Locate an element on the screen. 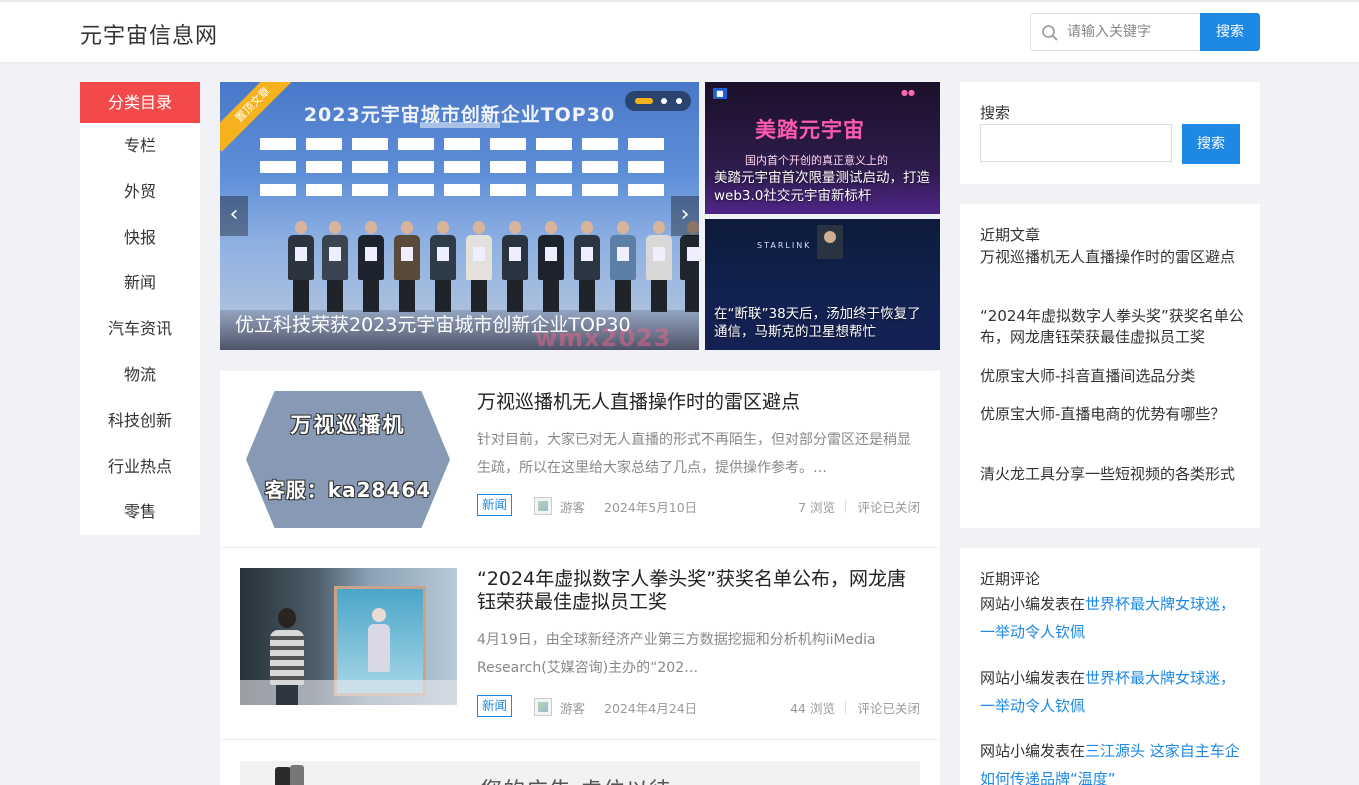 This screenshot has height=785, width=1359. post-views: 44 浏览 is located at coordinates (812, 708).